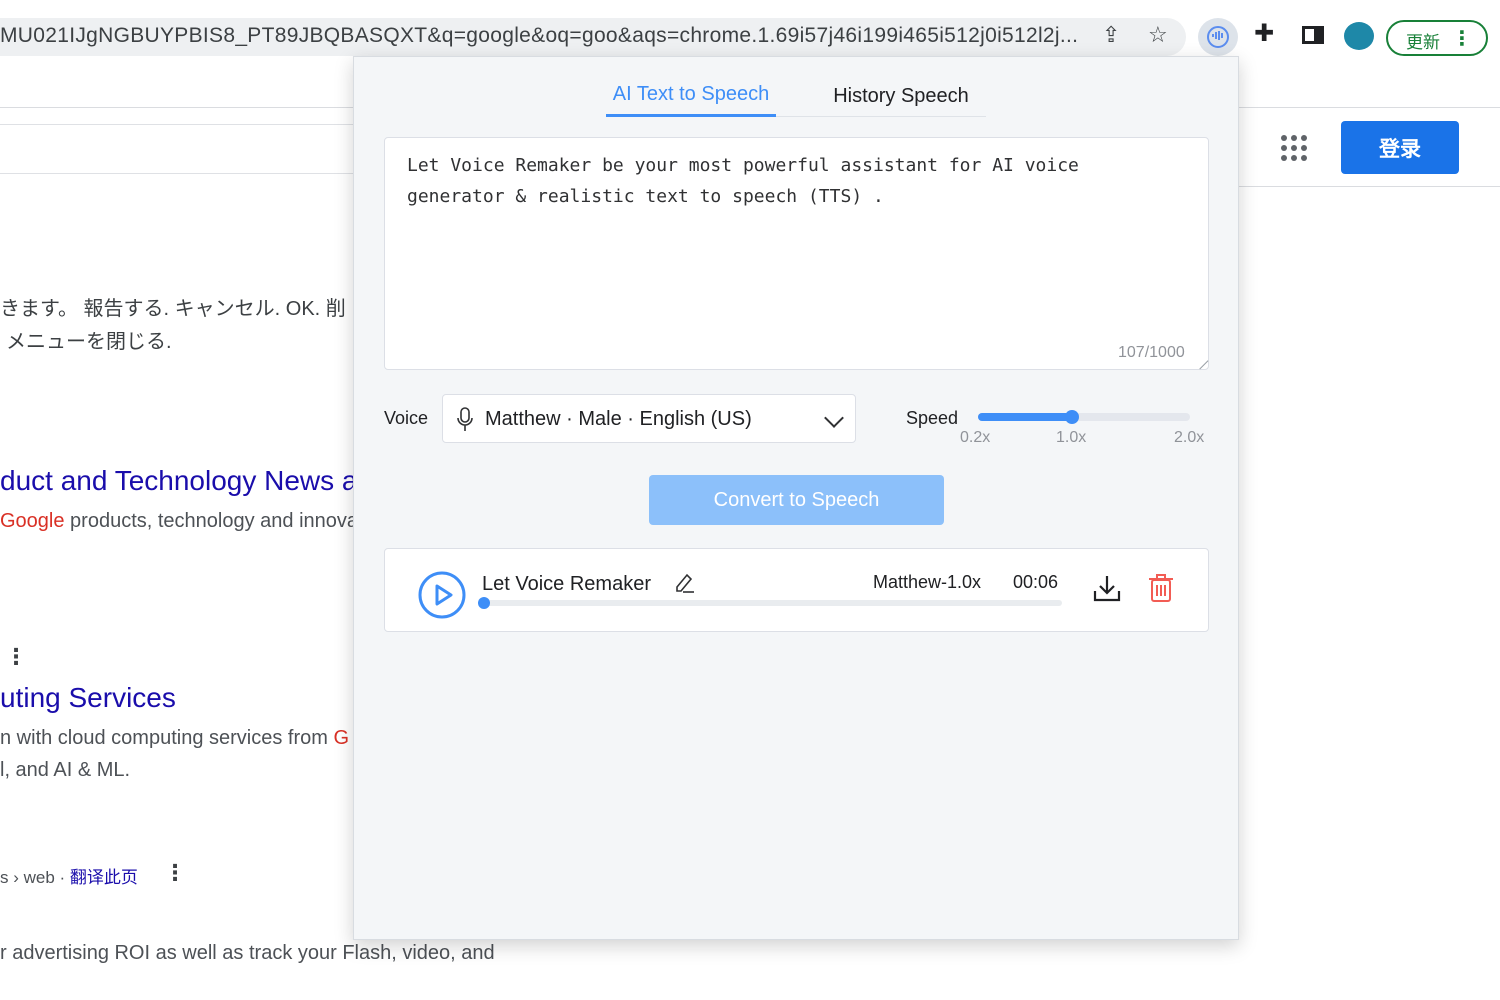 This screenshot has height=1000, width=1500. What do you see at coordinates (834, 418) in the screenshot?
I see `chevron-down-icon` at bounding box center [834, 418].